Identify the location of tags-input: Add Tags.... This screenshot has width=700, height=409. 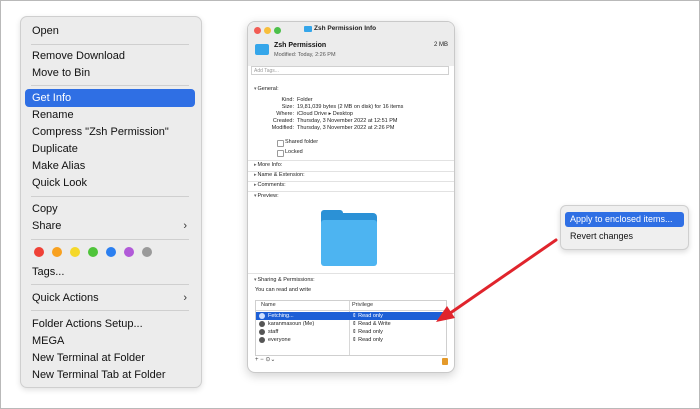
(350, 70).